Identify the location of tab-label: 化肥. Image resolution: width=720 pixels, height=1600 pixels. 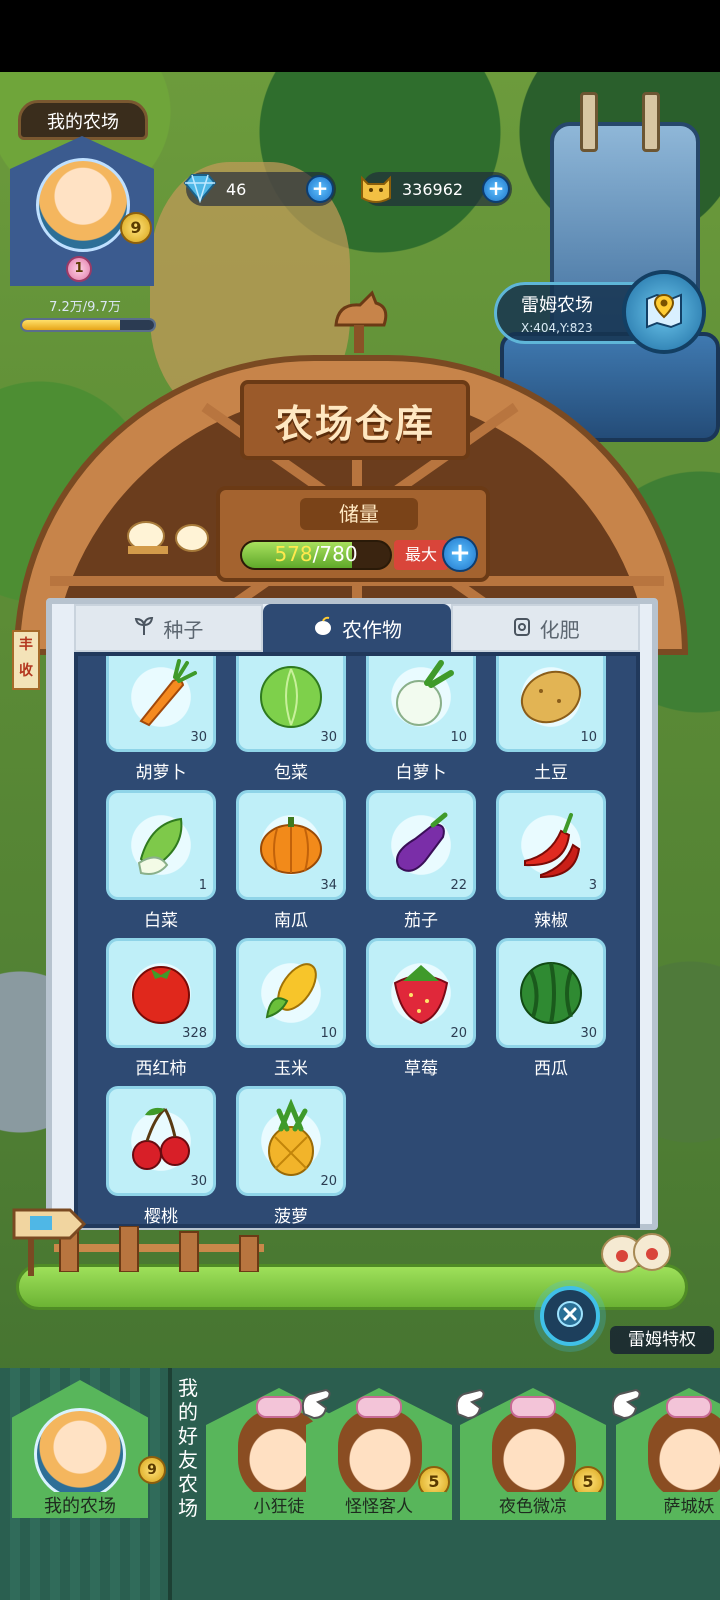
(559, 629).